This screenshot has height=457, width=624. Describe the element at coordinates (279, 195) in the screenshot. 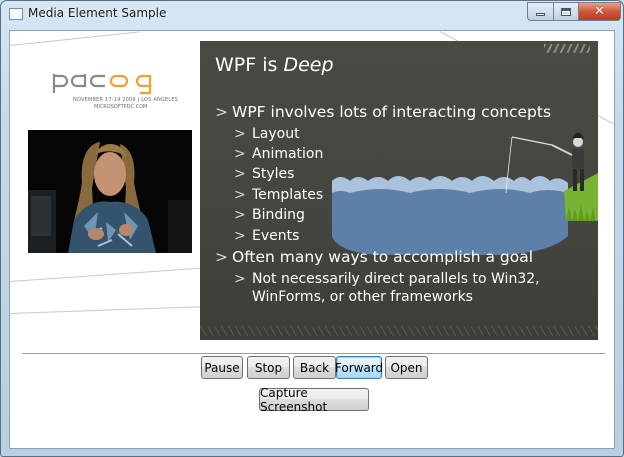

I see `slide-sub-bullet: > Templates` at that location.